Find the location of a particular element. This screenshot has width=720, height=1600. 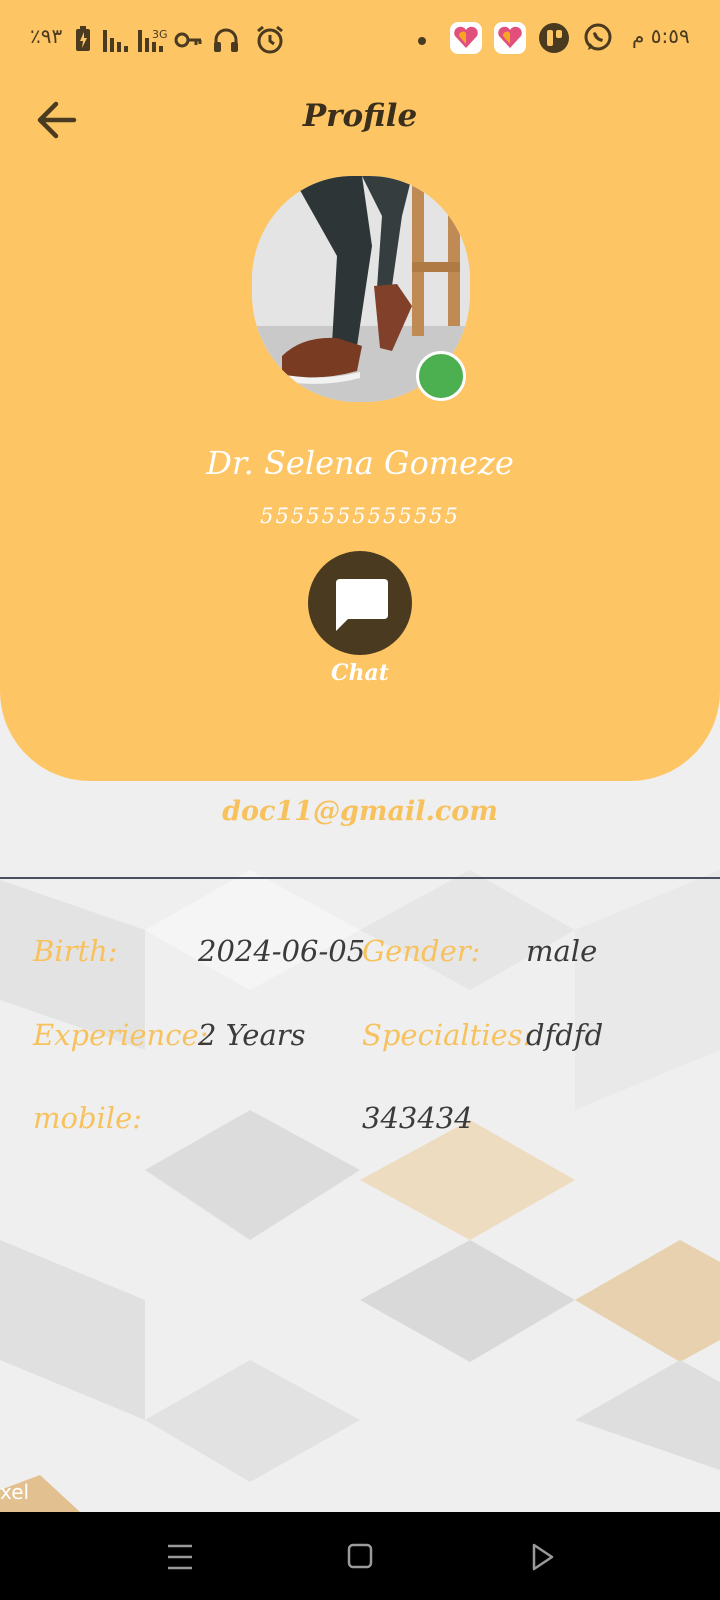

doctor-email: doc11@gmail.com is located at coordinates (360, 811).